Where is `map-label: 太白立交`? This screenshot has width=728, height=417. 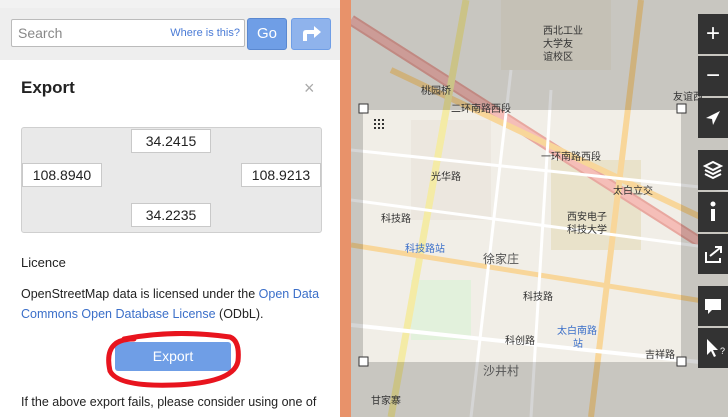
map-label: 太白立交 is located at coordinates (633, 191).